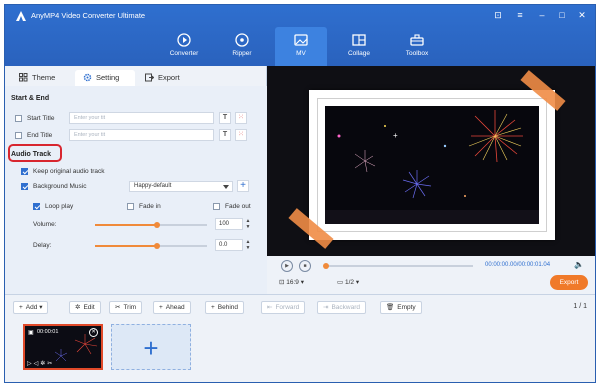  I want to click on start-title-label: Start Title, so click(41, 118).